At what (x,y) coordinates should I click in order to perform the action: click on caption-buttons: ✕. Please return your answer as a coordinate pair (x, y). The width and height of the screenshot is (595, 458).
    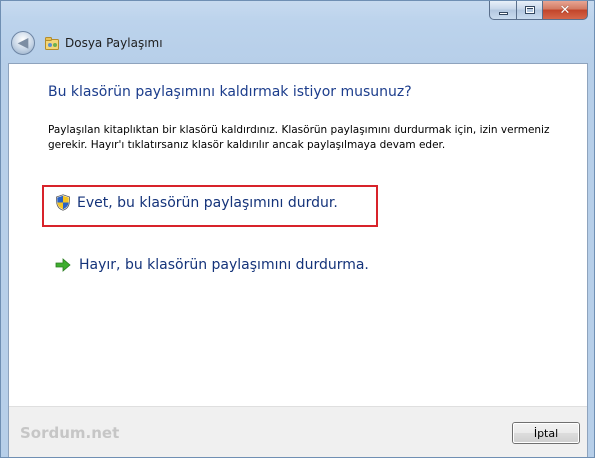
    Looking at the image, I should click on (538, 10).